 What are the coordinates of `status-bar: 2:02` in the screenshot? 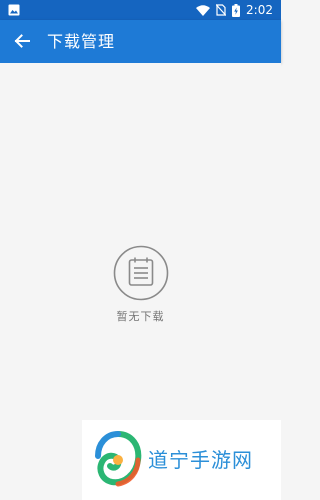 It's located at (140, 10).